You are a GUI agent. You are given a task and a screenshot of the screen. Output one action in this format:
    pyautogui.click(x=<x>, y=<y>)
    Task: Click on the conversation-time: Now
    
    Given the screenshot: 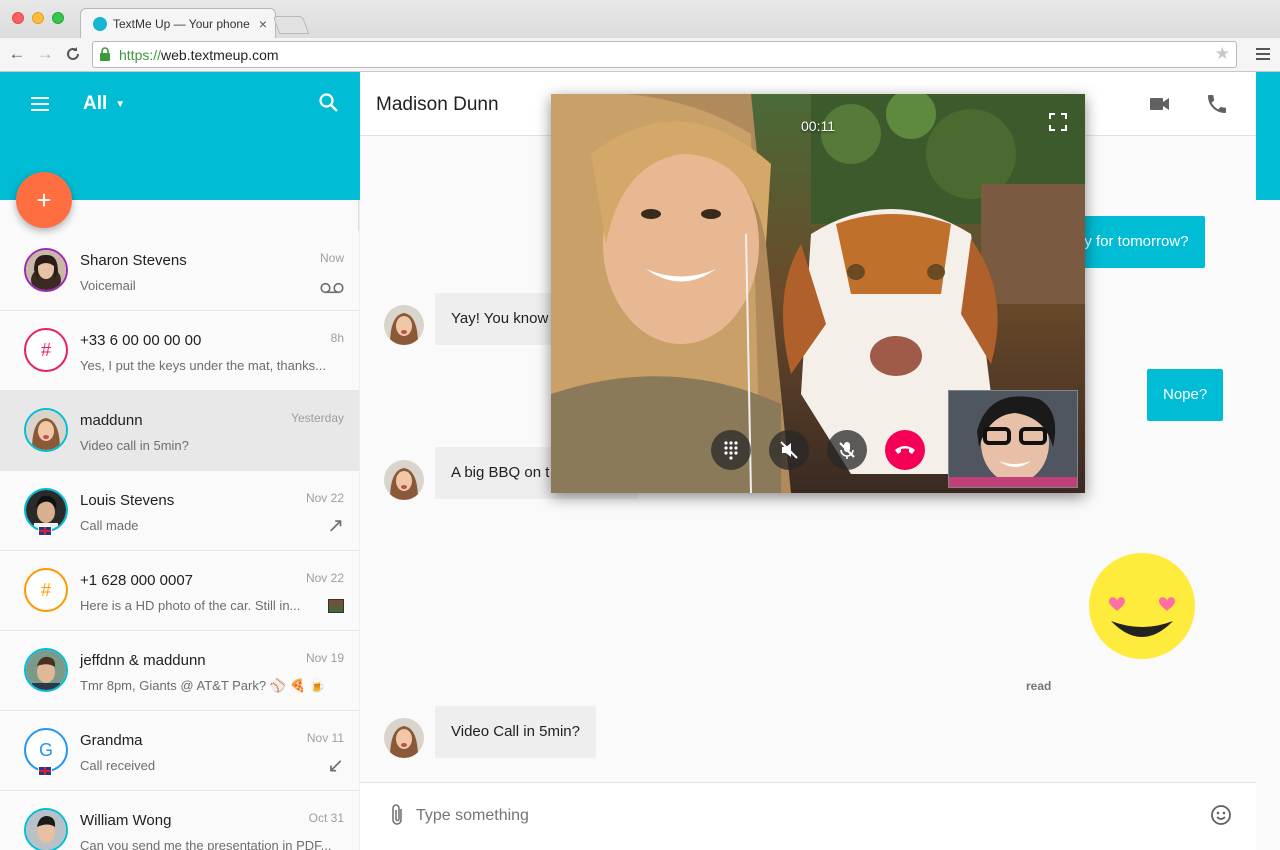 What is the action you would take?
    pyautogui.click(x=331, y=258)
    